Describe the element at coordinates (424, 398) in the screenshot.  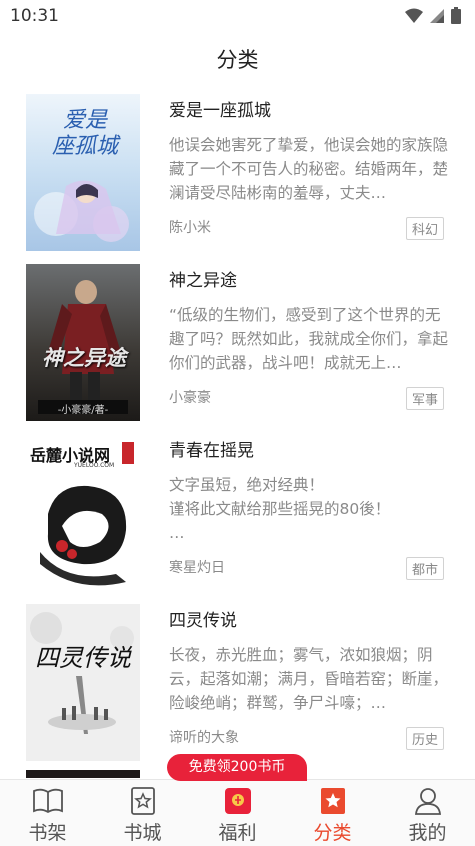
I see `book-tag: 军事` at that location.